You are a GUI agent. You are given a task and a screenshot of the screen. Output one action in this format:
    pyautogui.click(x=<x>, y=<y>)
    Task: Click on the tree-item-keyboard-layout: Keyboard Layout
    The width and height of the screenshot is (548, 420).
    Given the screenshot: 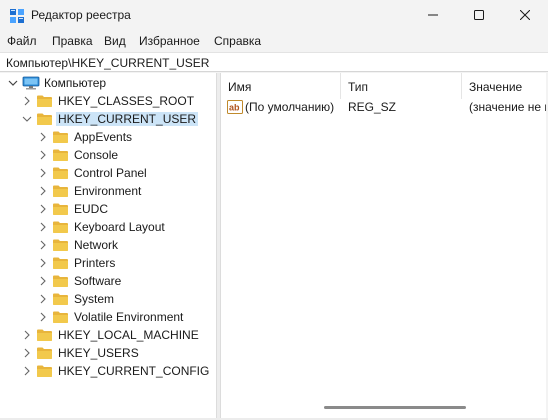 What is the action you would take?
    pyautogui.click(x=108, y=227)
    